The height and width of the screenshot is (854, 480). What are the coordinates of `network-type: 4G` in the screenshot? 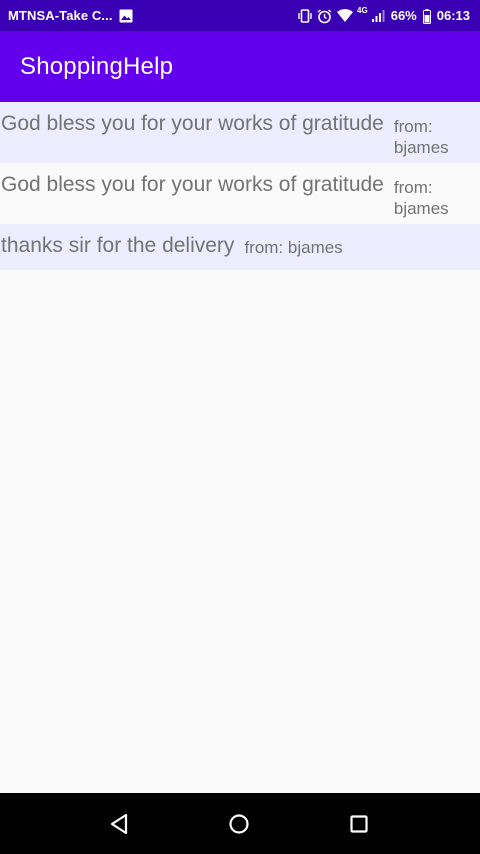 It's located at (362, 10).